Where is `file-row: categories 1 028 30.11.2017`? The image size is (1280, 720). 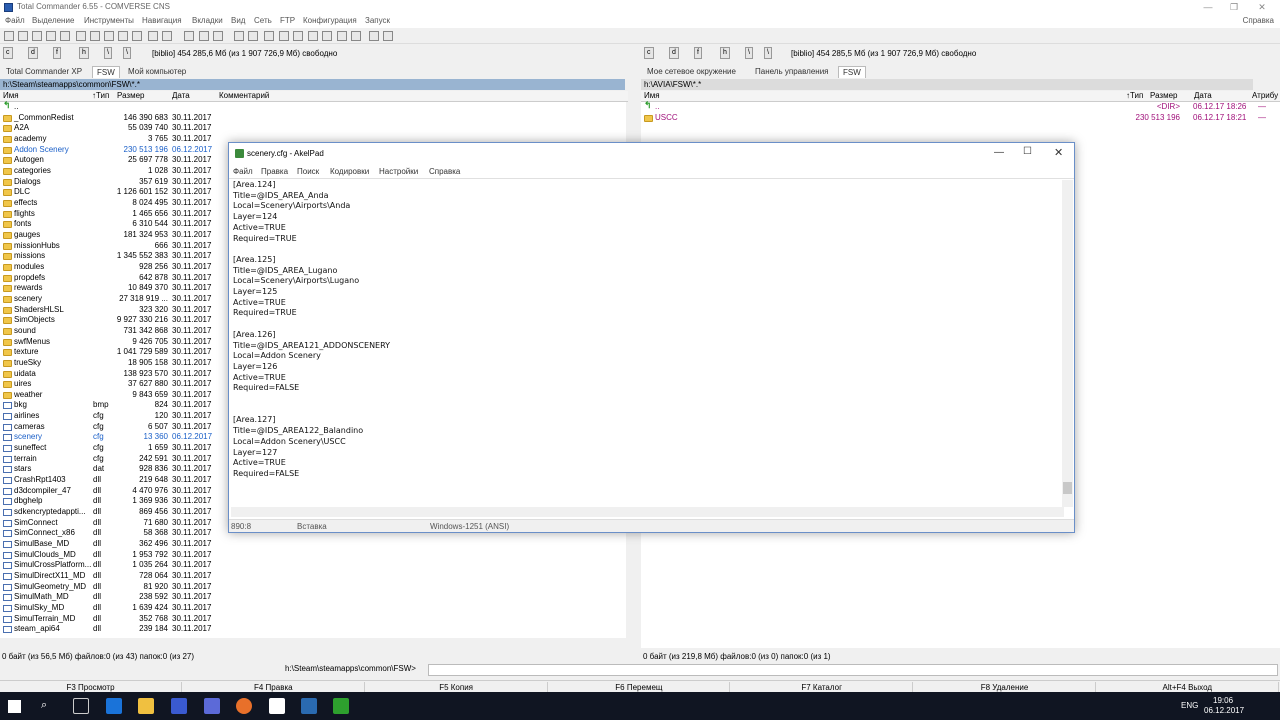 file-row: categories 1 028 30.11.2017 is located at coordinates (108, 171).